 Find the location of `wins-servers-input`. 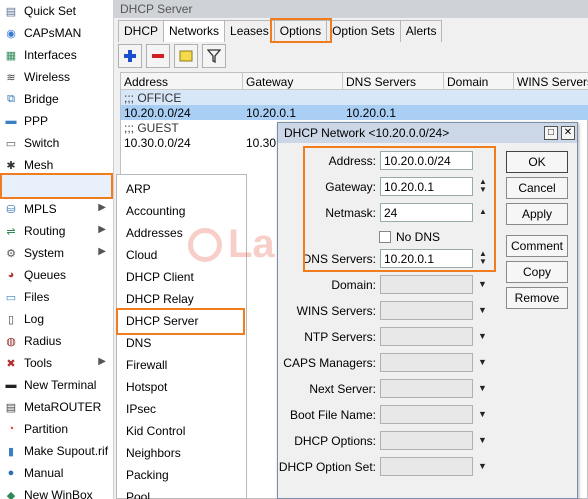

wins-servers-input is located at coordinates (426, 310).